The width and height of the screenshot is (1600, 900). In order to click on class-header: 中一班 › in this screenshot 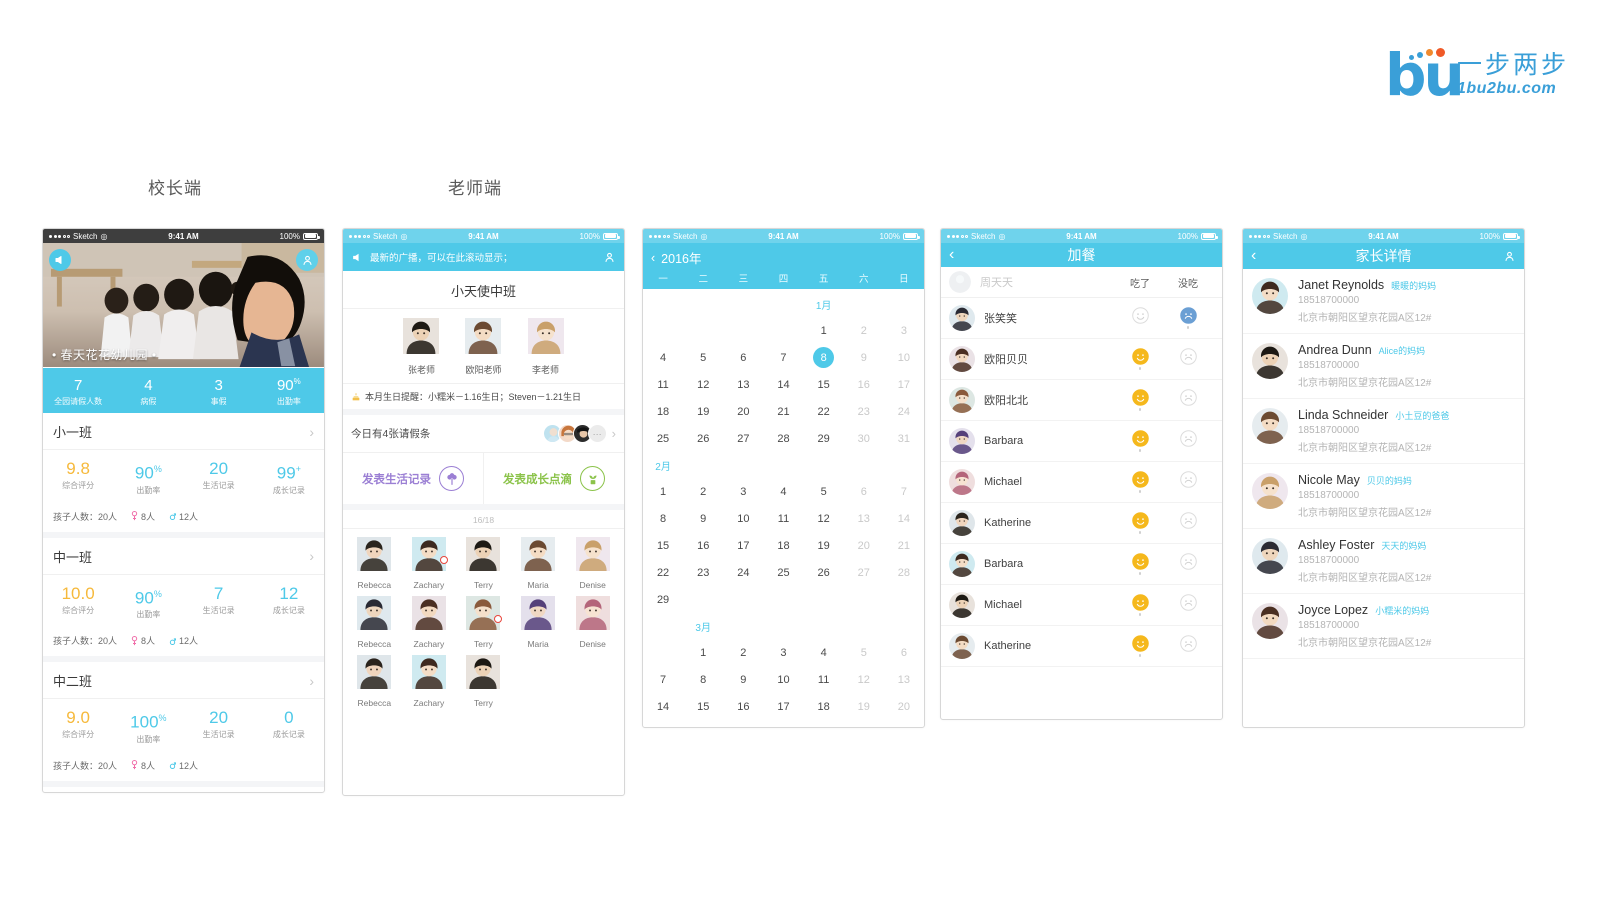, I will do `click(183, 556)`.